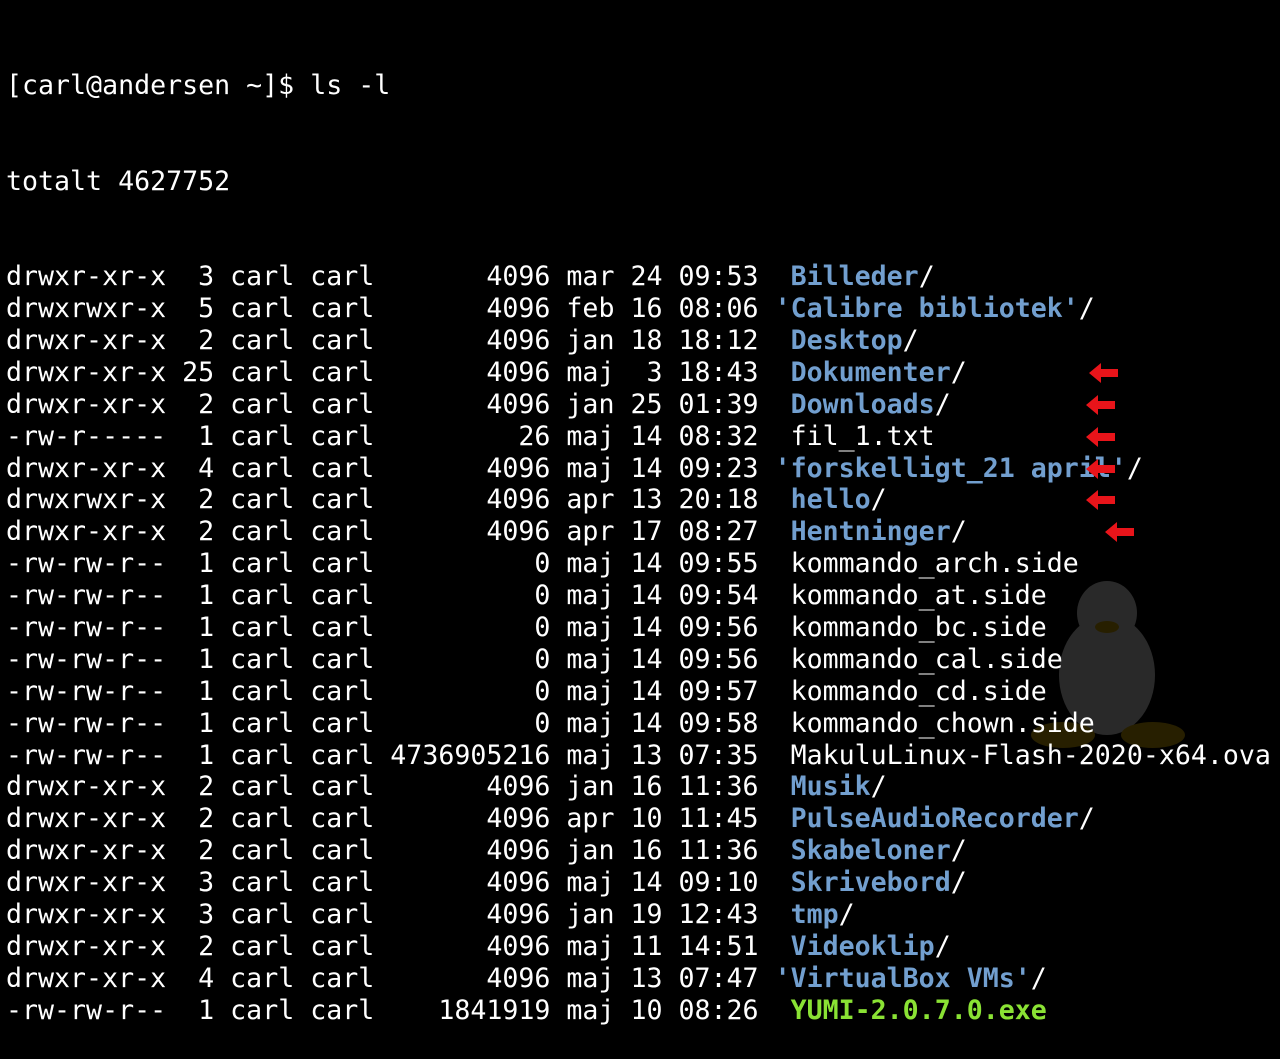  Describe the element at coordinates (831, 499) in the screenshot. I see `file-name: hello` at that location.